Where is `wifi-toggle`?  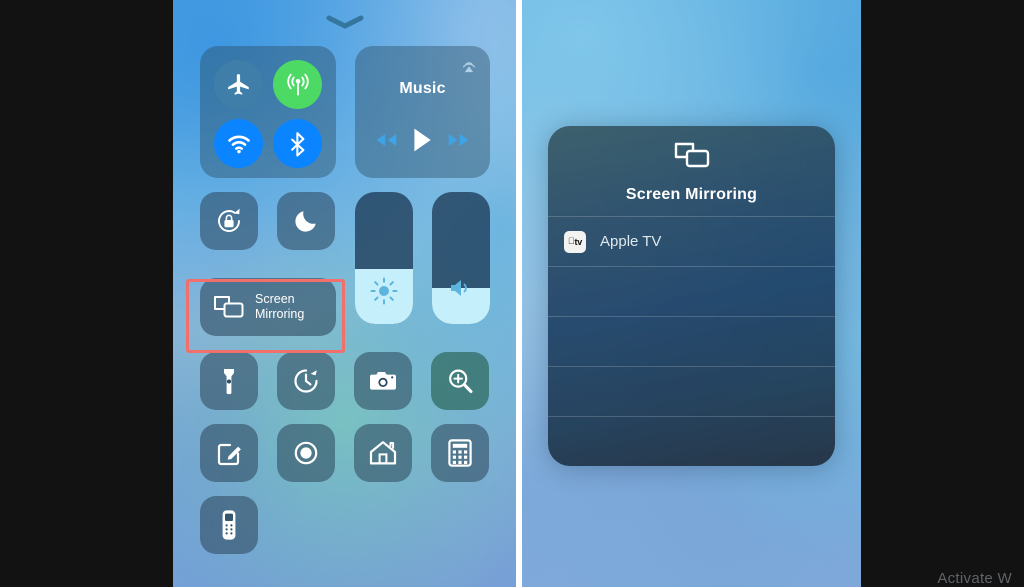
wifi-toggle is located at coordinates (238, 143).